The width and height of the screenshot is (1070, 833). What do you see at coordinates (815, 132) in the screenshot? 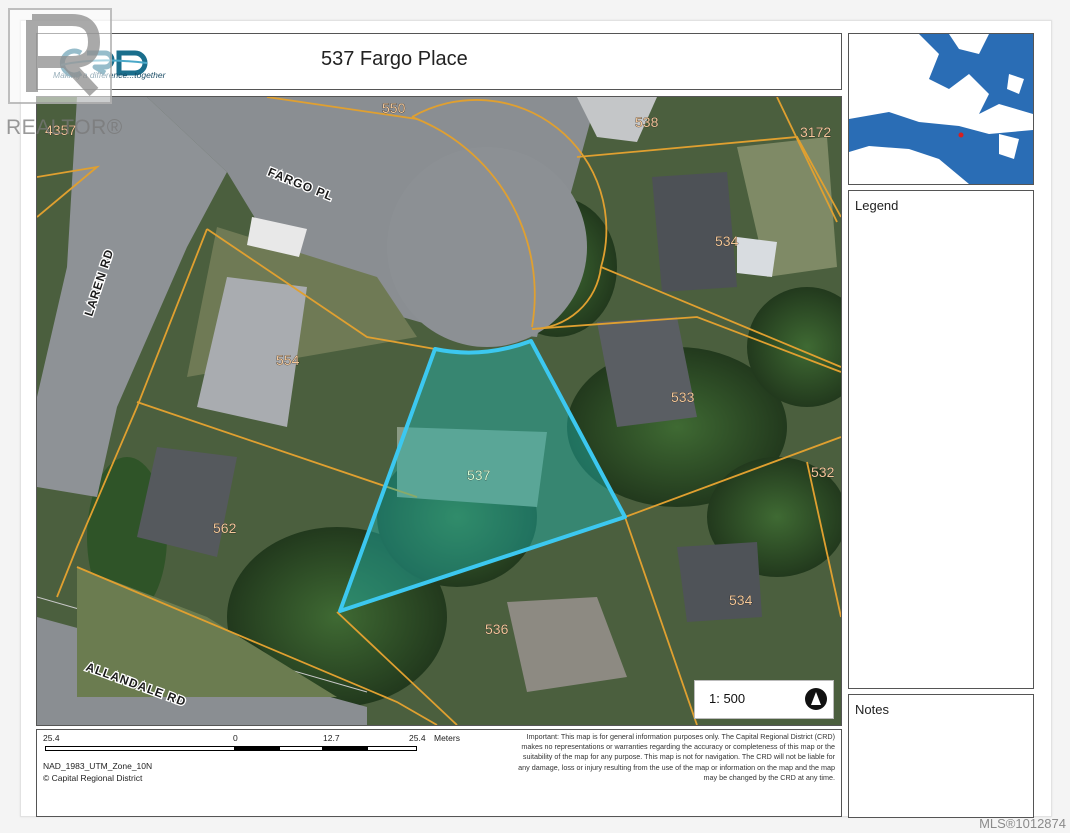
I see `lot-label: 3172` at bounding box center [815, 132].